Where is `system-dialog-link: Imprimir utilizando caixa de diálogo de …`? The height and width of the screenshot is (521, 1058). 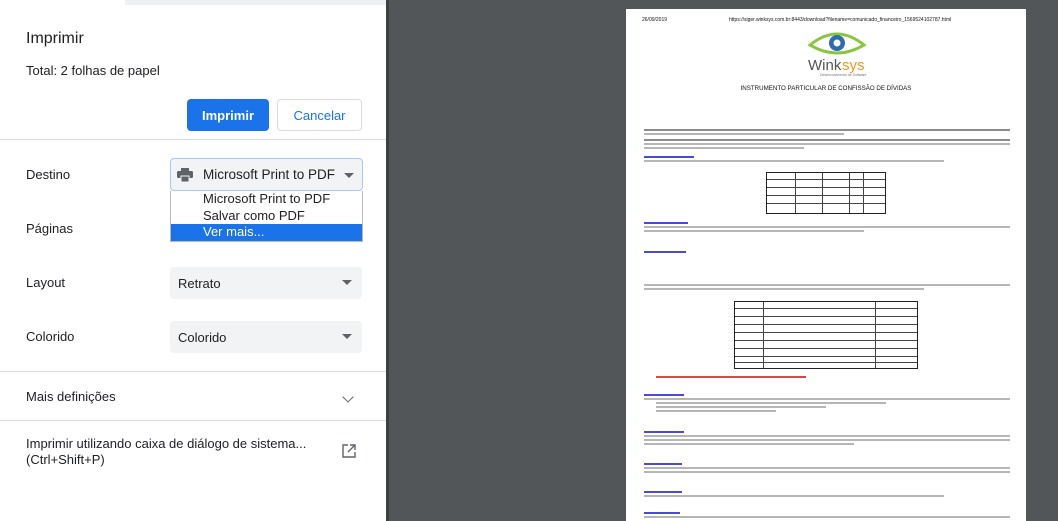 system-dialog-link: Imprimir utilizando caixa de diálogo de … is located at coordinates (166, 452).